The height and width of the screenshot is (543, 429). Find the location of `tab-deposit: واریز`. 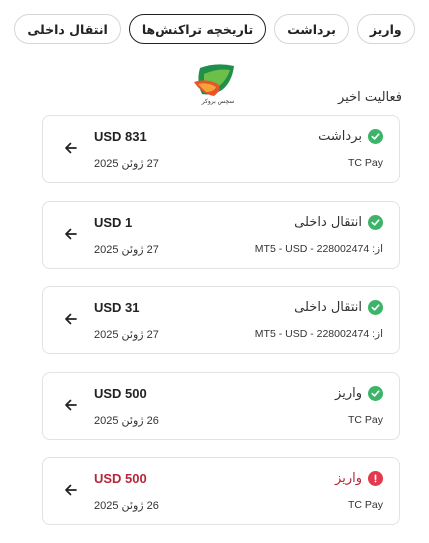

tab-deposit: واریز is located at coordinates (385, 29).